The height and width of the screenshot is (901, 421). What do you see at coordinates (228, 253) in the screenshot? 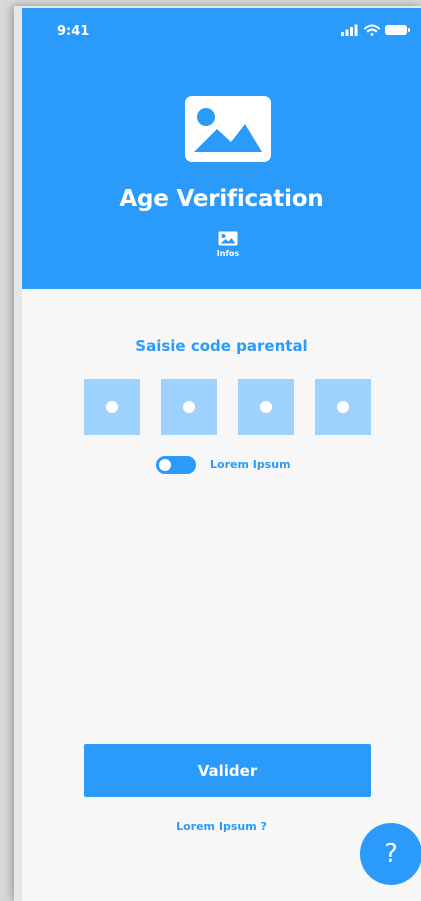
I see `infos-label: Infos` at bounding box center [228, 253].